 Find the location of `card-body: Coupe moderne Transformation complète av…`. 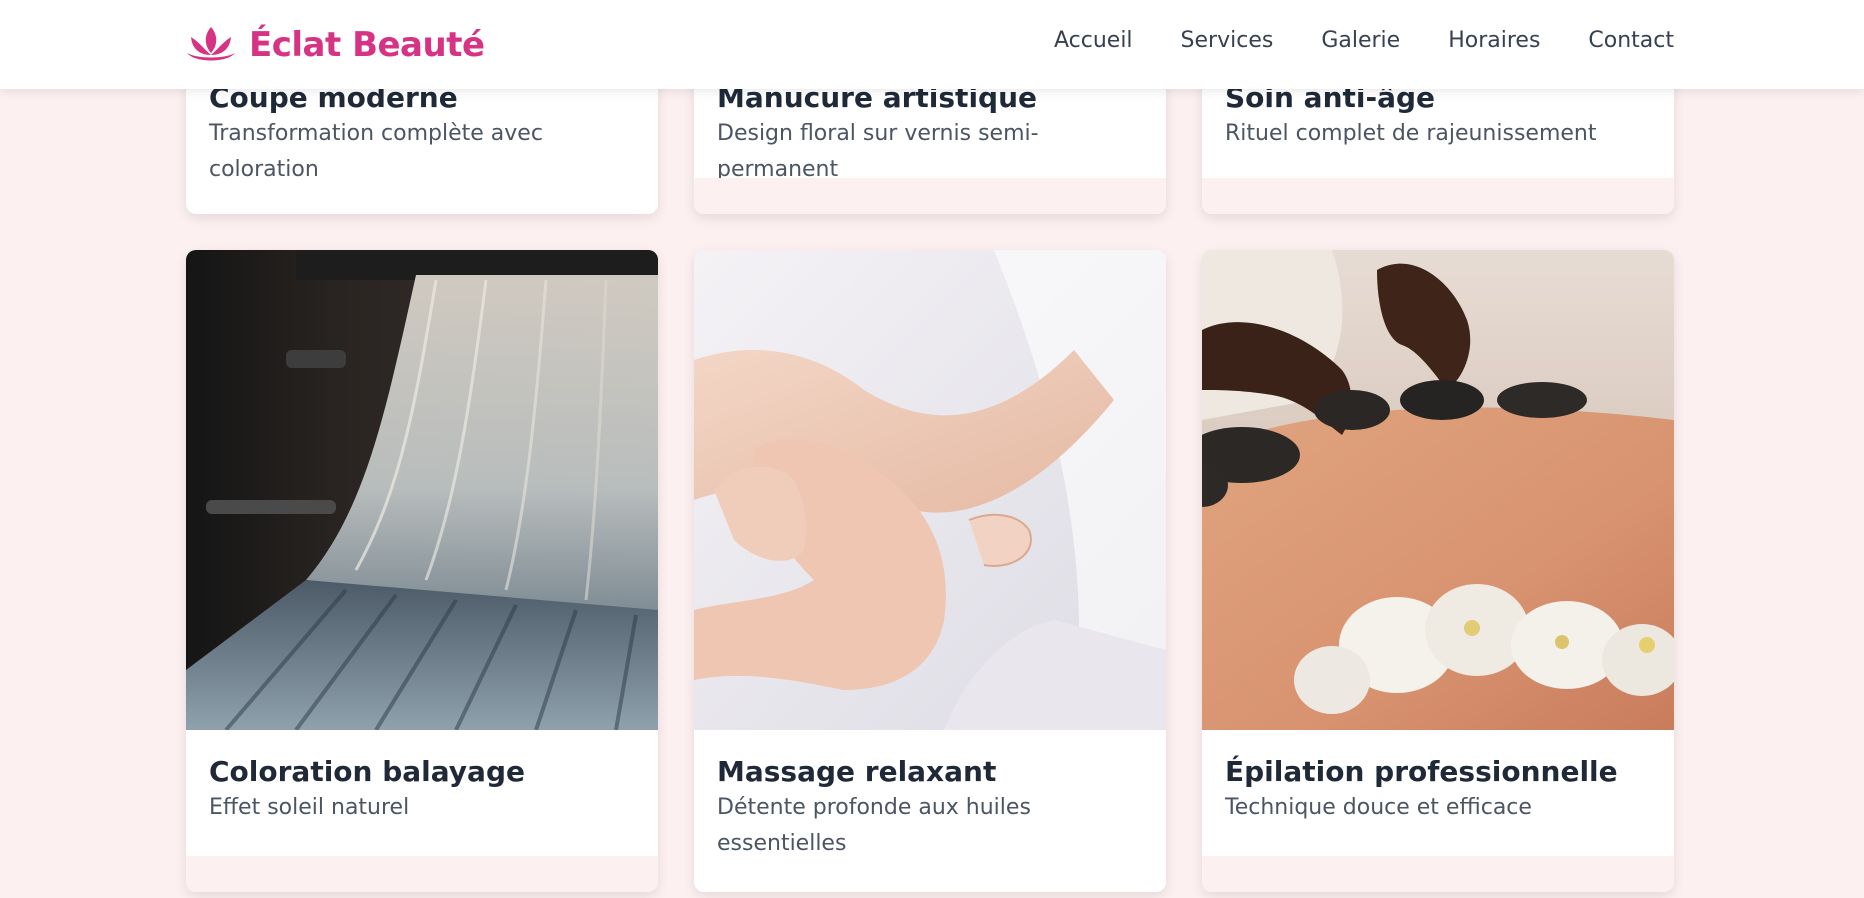

card-body: Coupe moderne Transformation complète av… is located at coordinates (422, 134).